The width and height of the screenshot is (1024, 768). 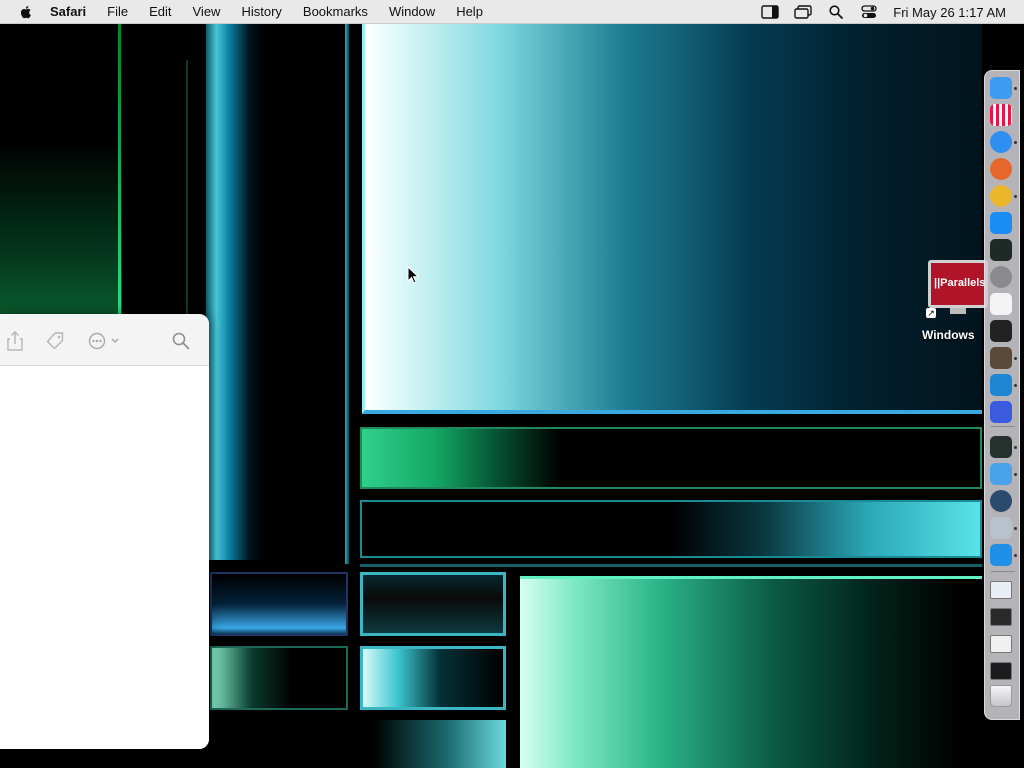 I want to click on mouse-cursor-icon, so click(x=413, y=275).